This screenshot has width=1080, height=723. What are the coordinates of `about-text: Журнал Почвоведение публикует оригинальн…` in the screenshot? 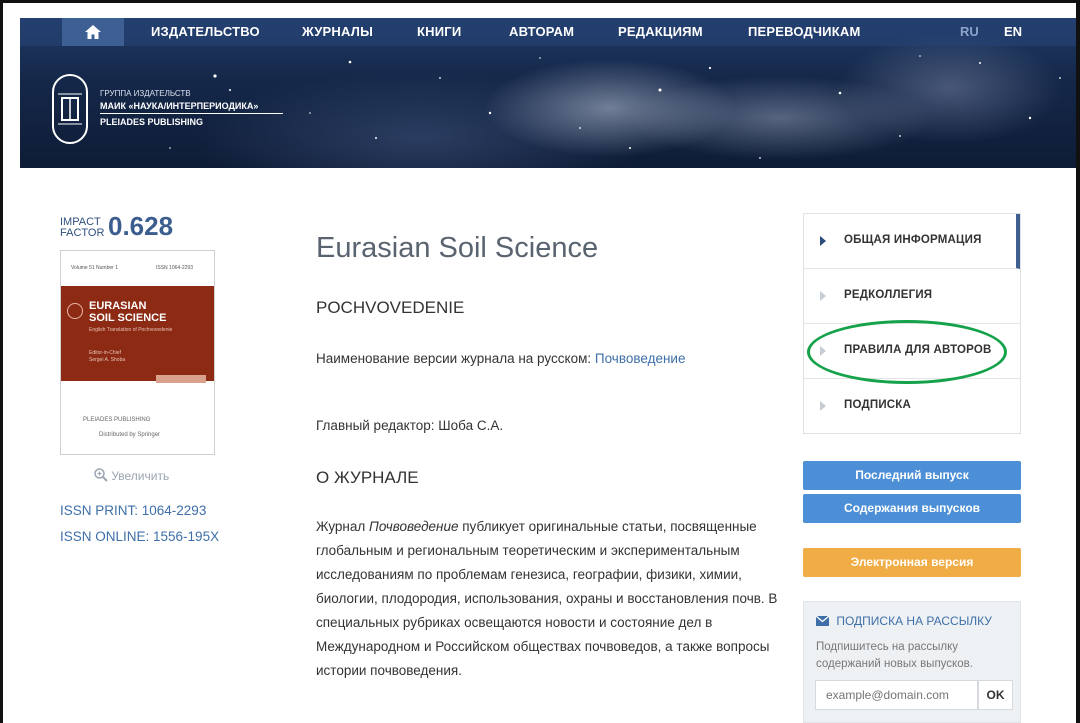 It's located at (551, 599).